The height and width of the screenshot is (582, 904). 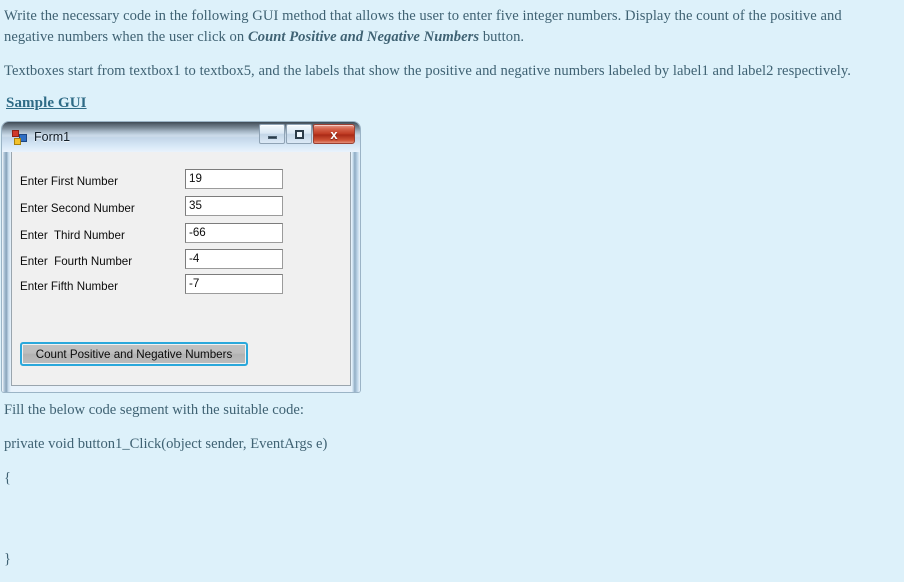 I want to click on minimize-button, so click(x=272, y=134).